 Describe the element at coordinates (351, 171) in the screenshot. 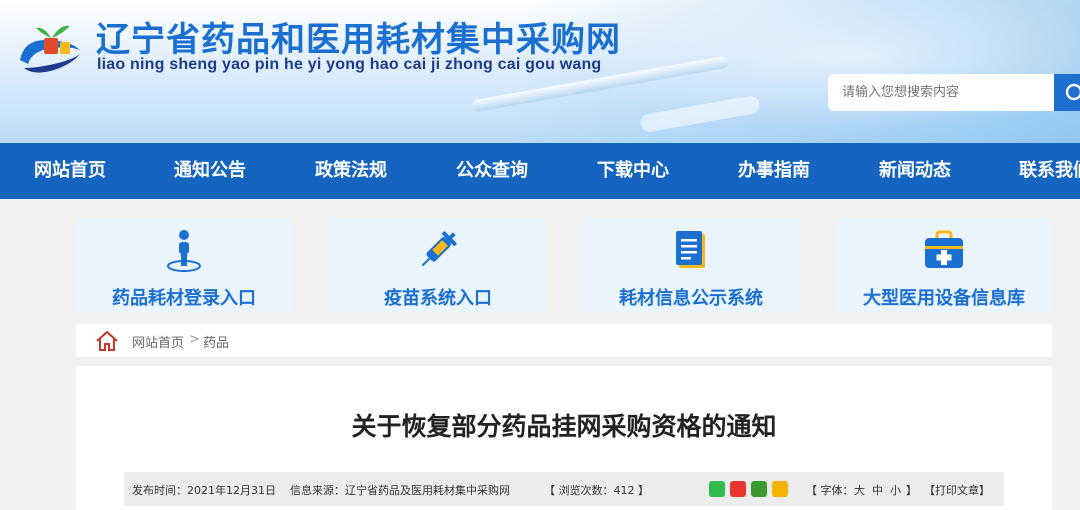

I see `nav-item-policies: 政策法规` at that location.